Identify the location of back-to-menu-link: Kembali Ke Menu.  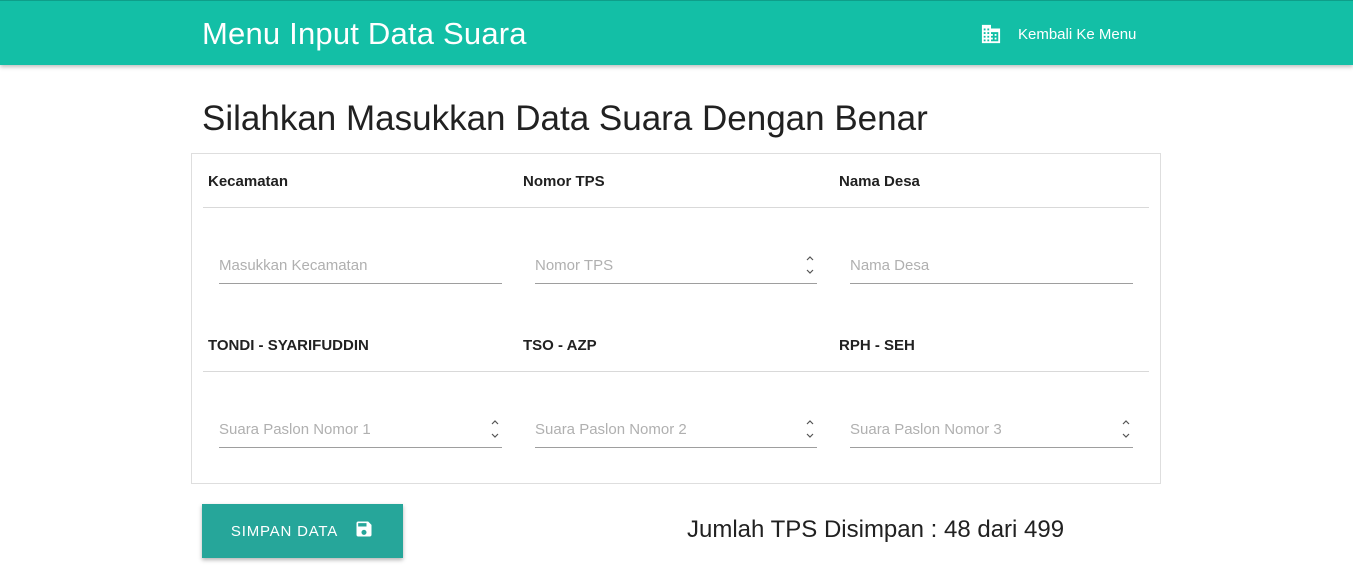
(1058, 34).